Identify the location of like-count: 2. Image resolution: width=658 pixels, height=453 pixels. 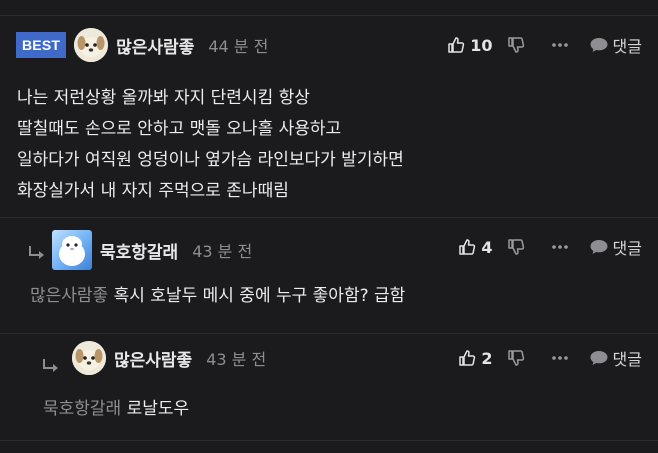
(487, 358).